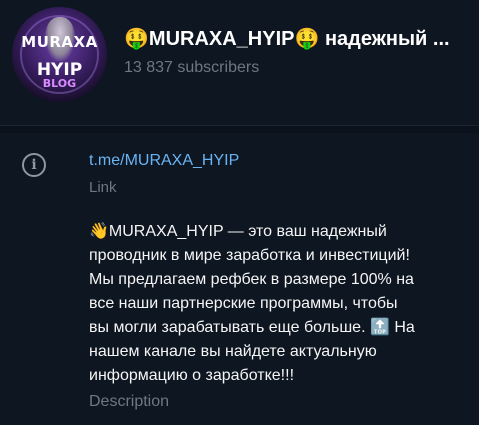 The width and height of the screenshot is (479, 425). What do you see at coordinates (251, 279) in the screenshot?
I see `description-line: Мы предлагаем рефбек в размере 100% на` at bounding box center [251, 279].